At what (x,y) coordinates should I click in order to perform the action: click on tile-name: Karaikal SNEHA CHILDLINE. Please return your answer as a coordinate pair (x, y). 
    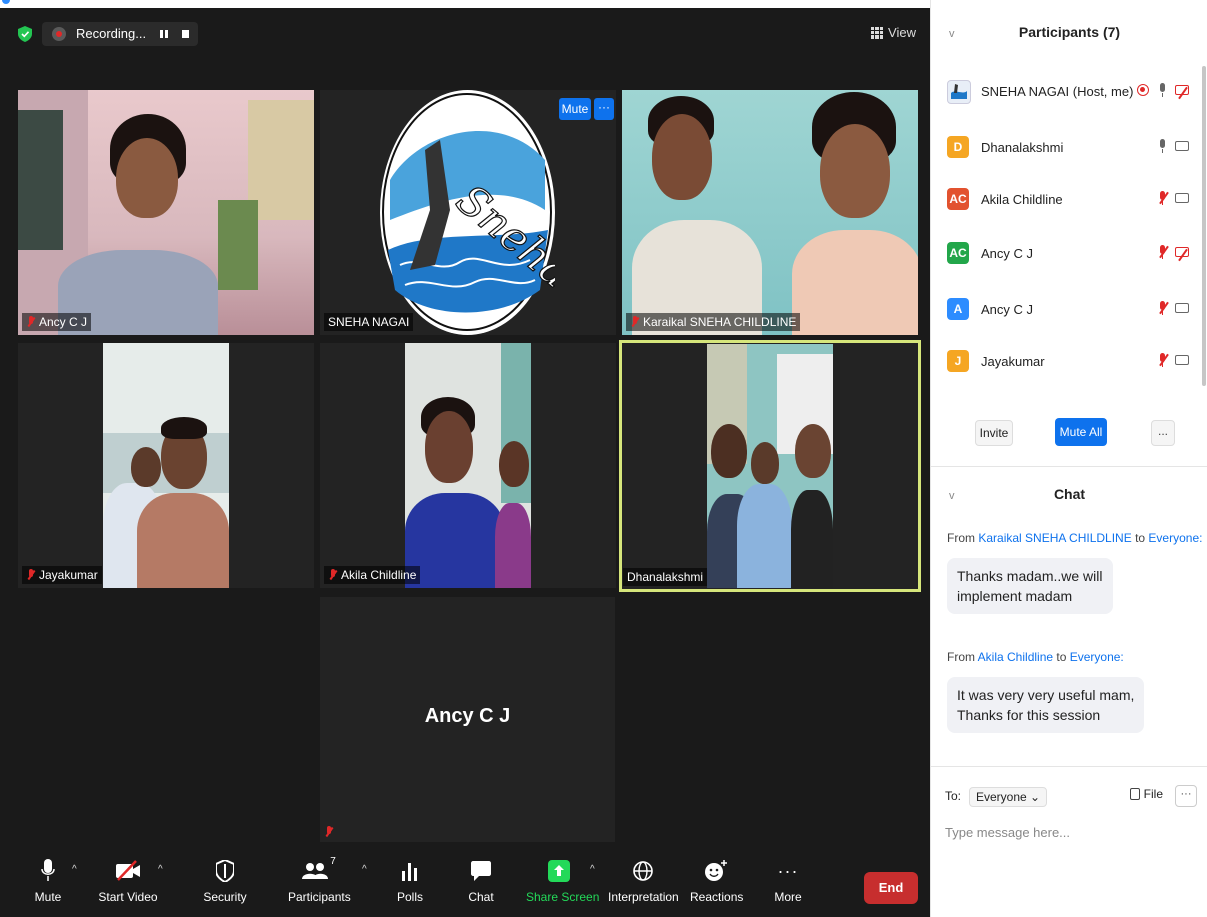
    Looking at the image, I should click on (720, 322).